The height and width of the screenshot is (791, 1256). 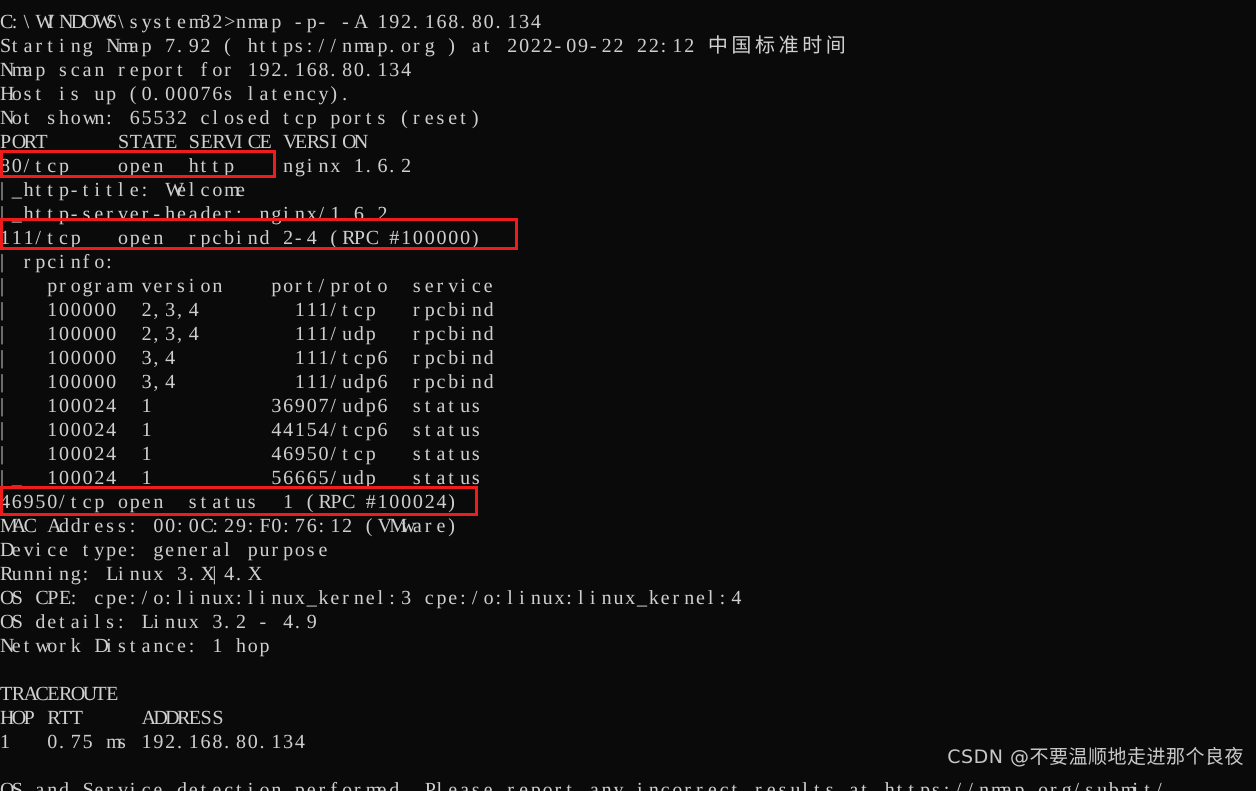 I want to click on console-line: | 100000 3, 4 111/udp6 r pc bi nd, so click(x=247, y=382).